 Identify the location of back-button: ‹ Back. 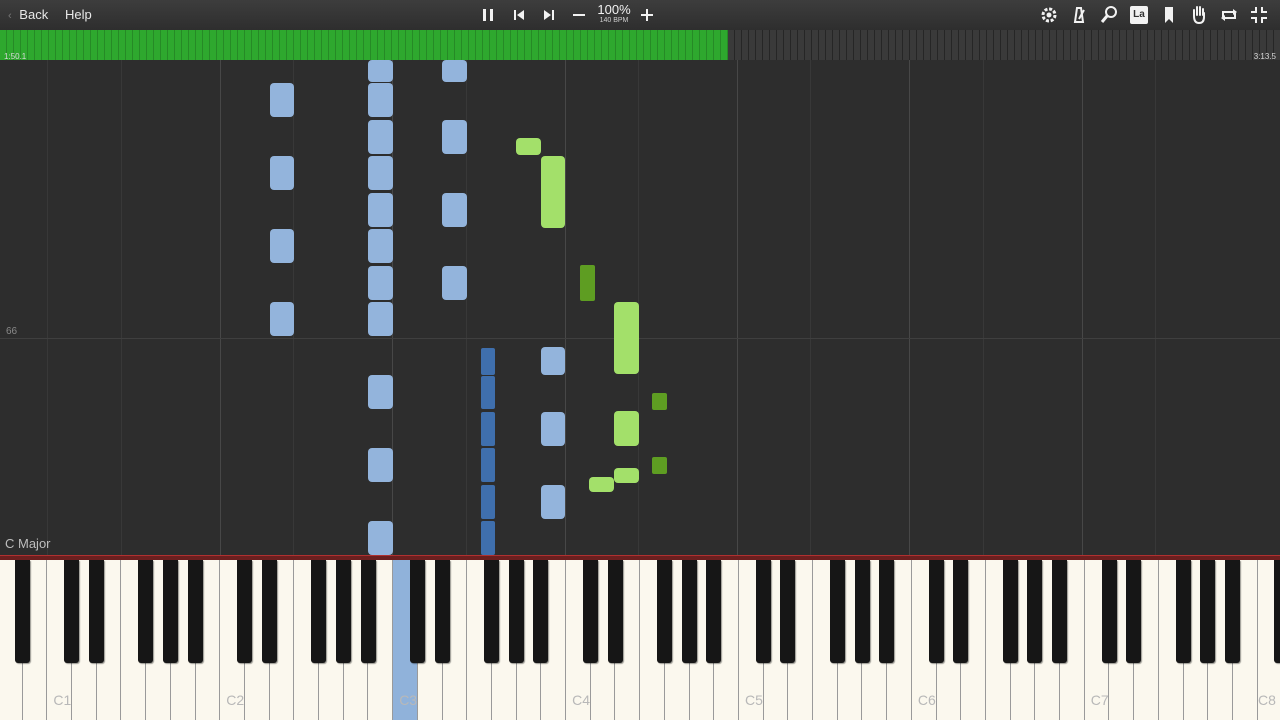
(28, 15).